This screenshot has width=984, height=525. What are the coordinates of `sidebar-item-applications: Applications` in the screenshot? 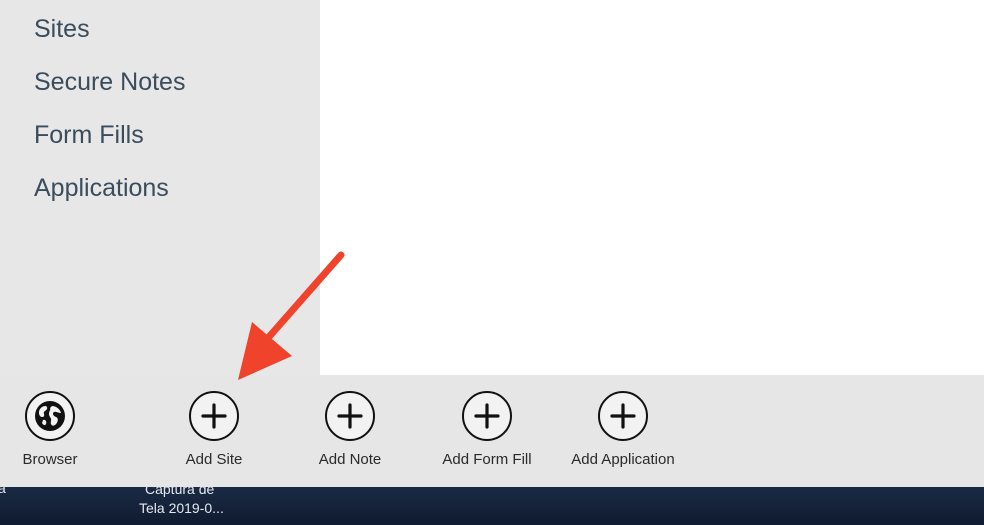 It's located at (101, 188).